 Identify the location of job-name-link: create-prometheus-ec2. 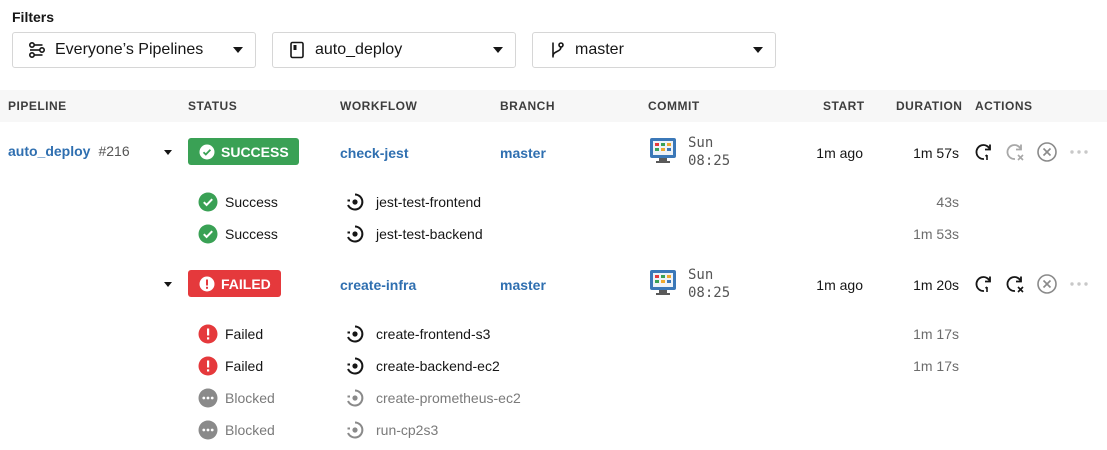
(433, 398).